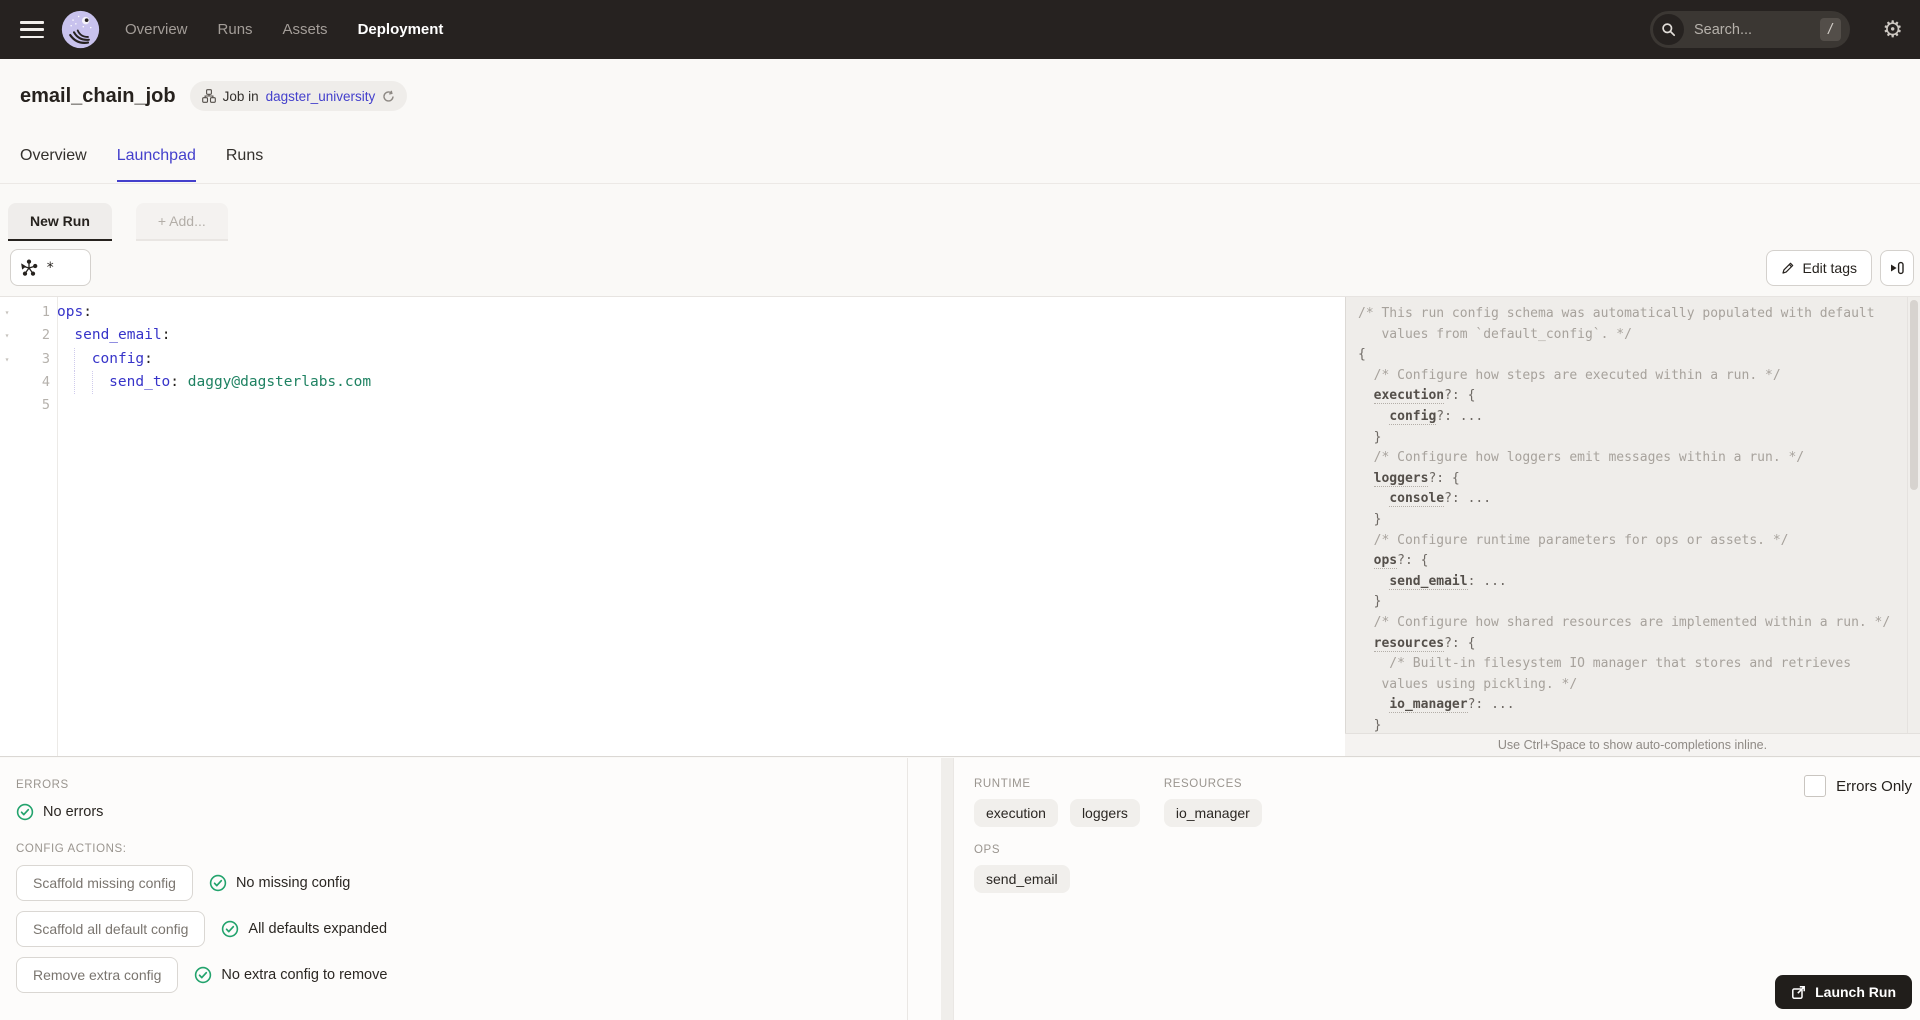 Image resolution: width=1920 pixels, height=1020 pixels. Describe the element at coordinates (1409, 643) in the screenshot. I see `schema-token: resources` at that location.